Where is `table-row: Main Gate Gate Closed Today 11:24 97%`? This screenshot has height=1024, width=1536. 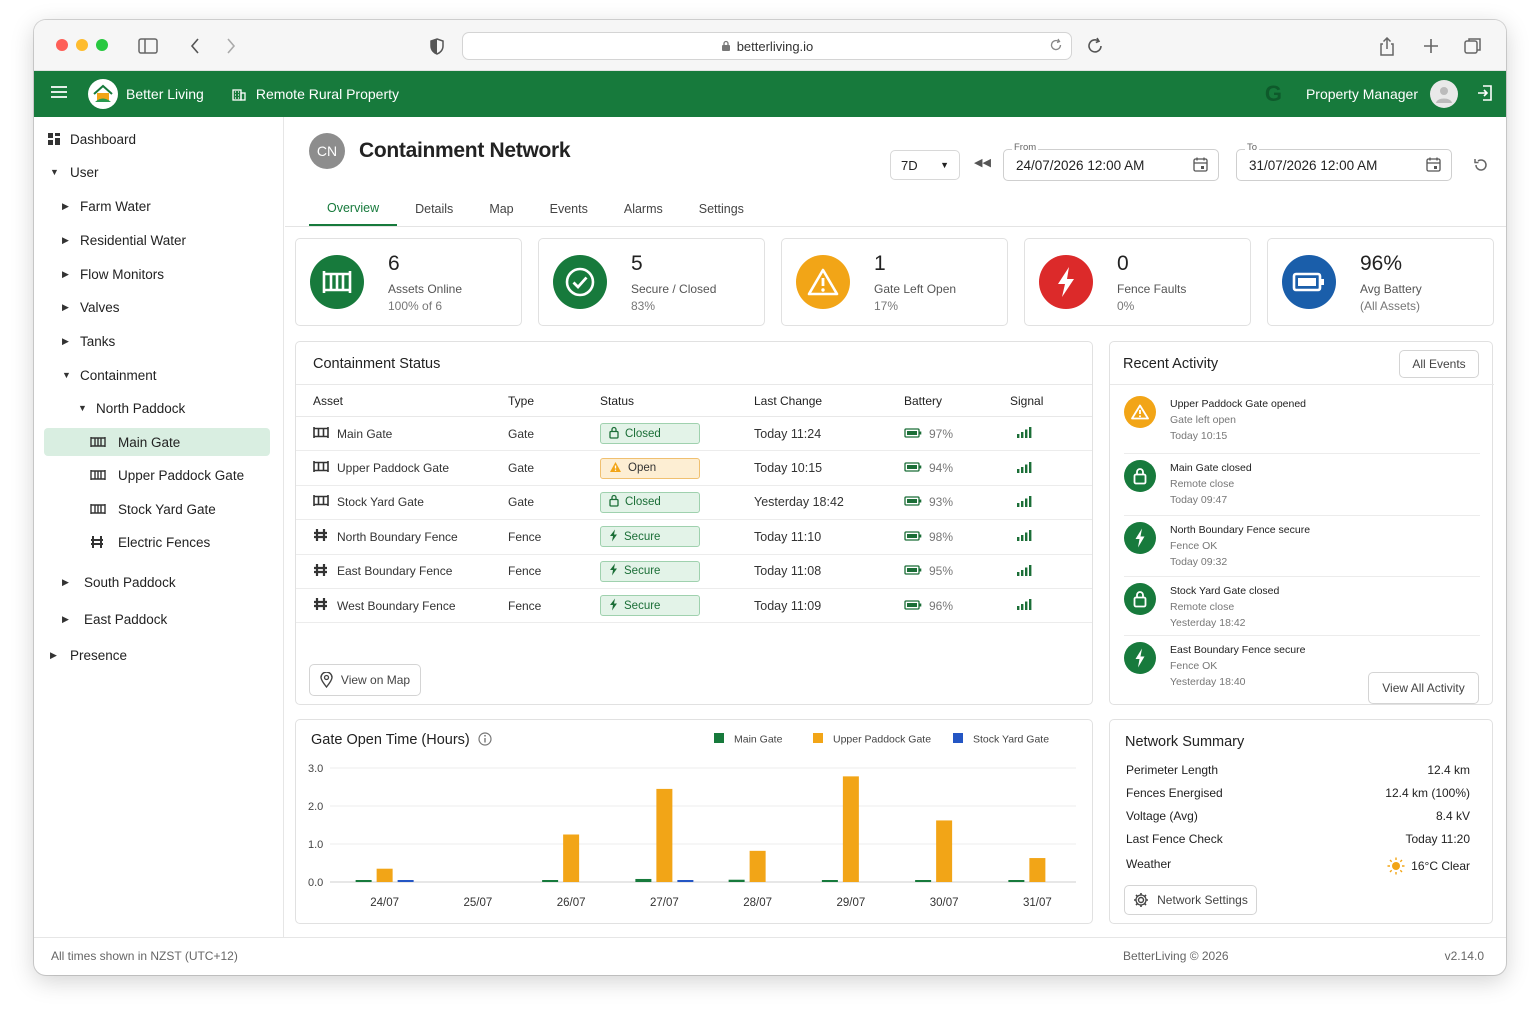 table-row: Main Gate Gate Closed Today 11:24 97% is located at coordinates (694, 434).